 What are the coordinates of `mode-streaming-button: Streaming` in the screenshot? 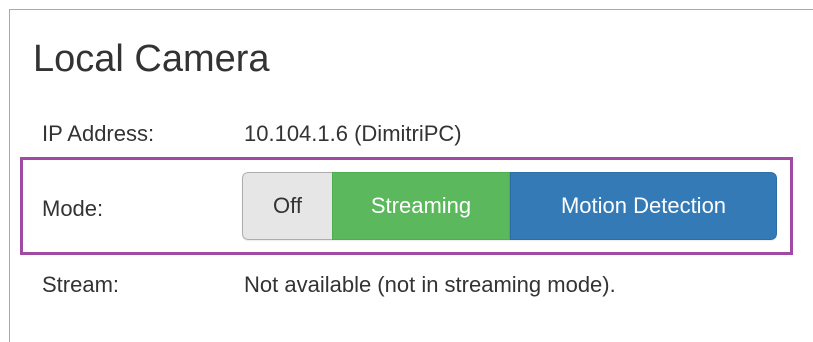 It's located at (421, 206).